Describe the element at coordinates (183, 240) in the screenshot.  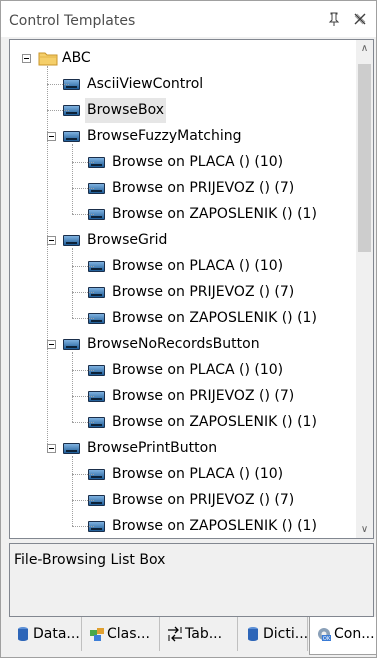
I see `tree-node-browsegrid: BrowseGrid` at that location.